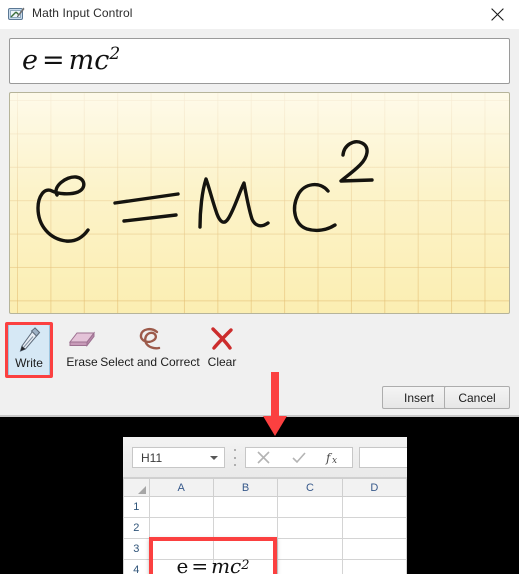 The height and width of the screenshot is (574, 519). What do you see at coordinates (53, 60) in the screenshot?
I see `preview-equals: =` at bounding box center [53, 60].